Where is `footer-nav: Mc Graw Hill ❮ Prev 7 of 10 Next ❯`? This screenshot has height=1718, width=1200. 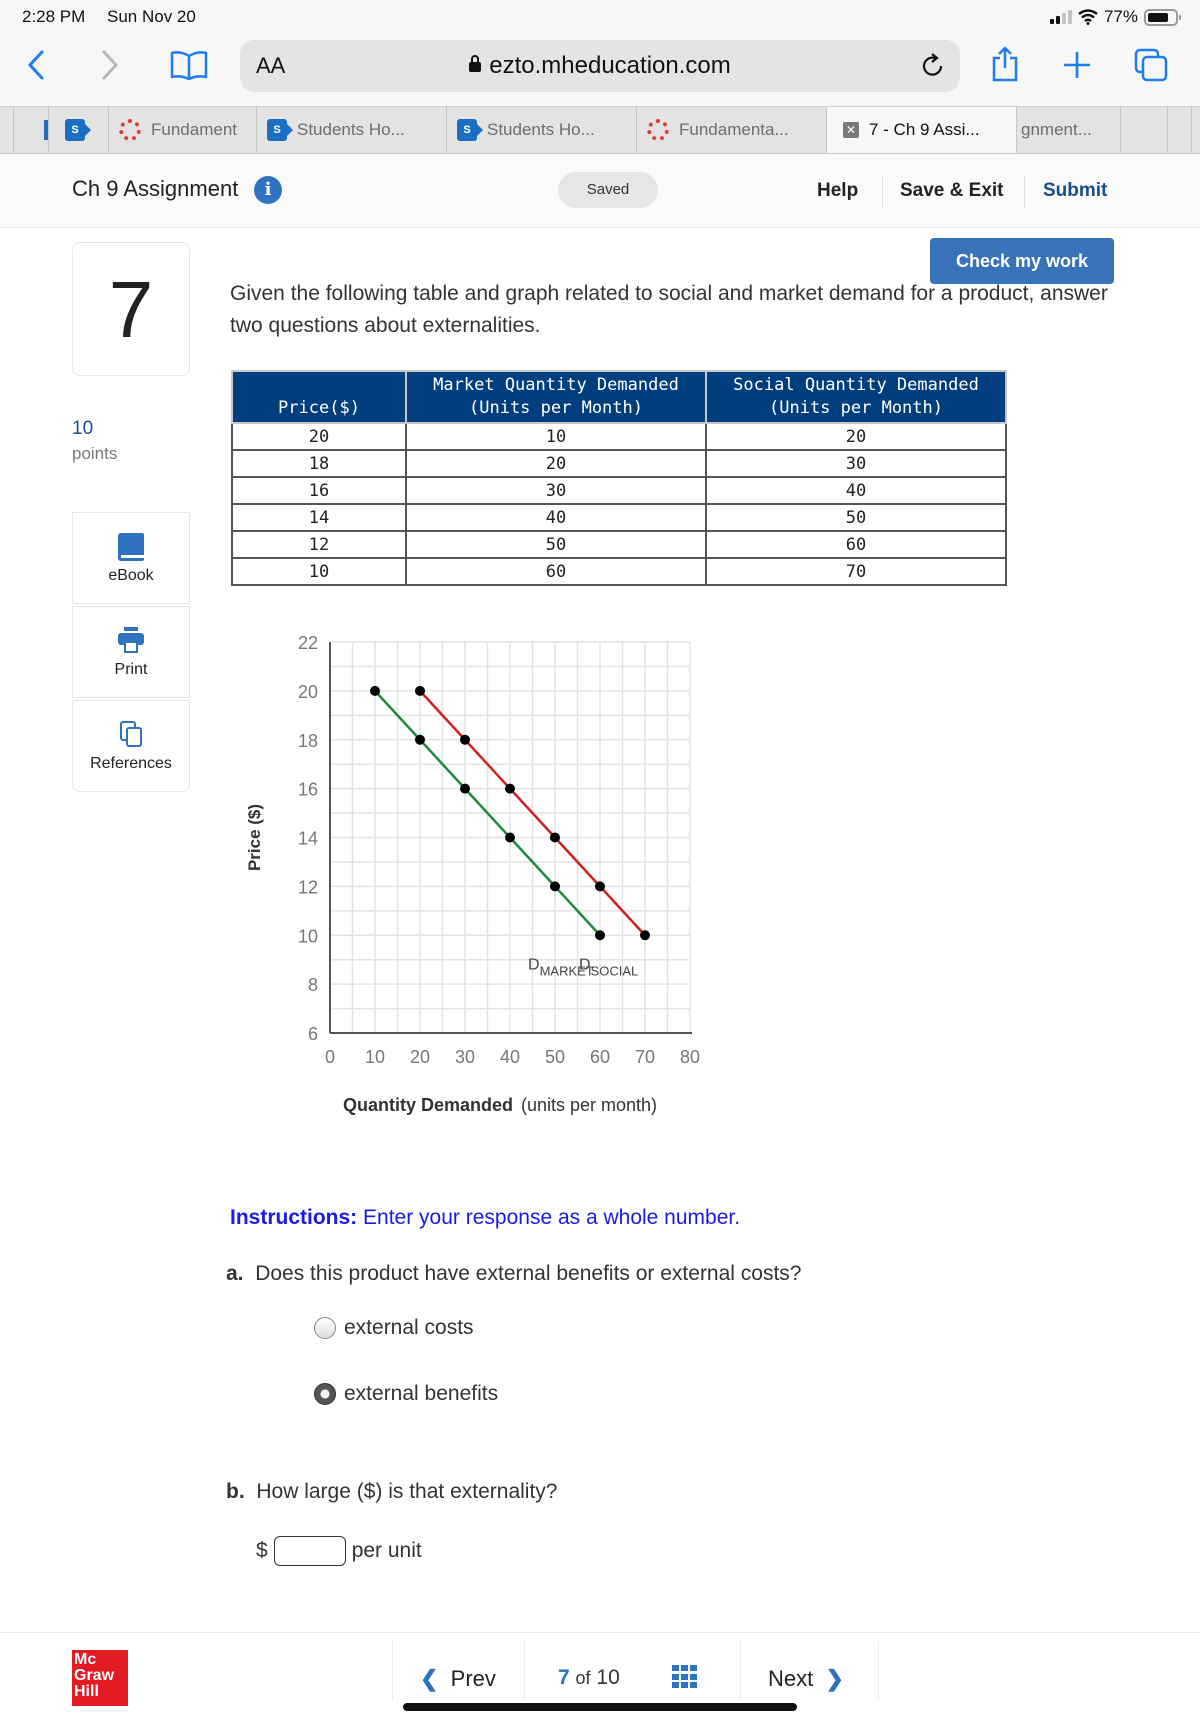
footer-nav: Mc Graw Hill ❮ Prev 7 of 10 Next ❯ is located at coordinates (600, 1675).